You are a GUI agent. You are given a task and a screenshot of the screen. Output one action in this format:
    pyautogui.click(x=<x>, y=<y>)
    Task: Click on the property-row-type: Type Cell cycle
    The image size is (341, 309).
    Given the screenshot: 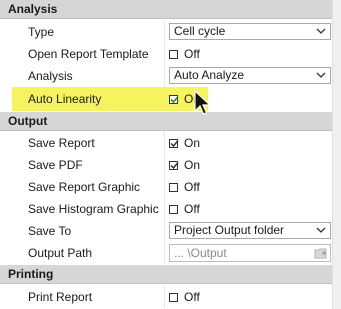 What is the action you would take?
    pyautogui.click(x=166, y=32)
    